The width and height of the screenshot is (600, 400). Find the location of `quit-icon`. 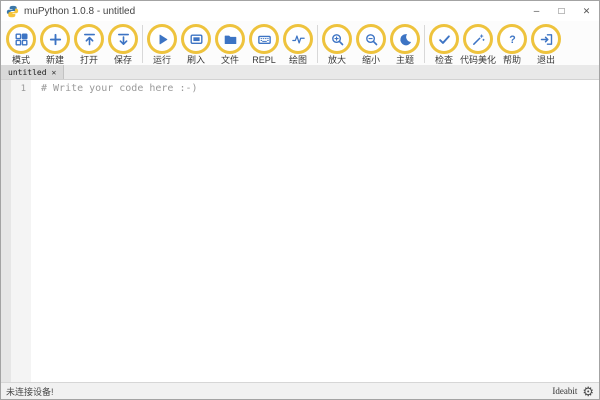

quit-icon is located at coordinates (546, 39).